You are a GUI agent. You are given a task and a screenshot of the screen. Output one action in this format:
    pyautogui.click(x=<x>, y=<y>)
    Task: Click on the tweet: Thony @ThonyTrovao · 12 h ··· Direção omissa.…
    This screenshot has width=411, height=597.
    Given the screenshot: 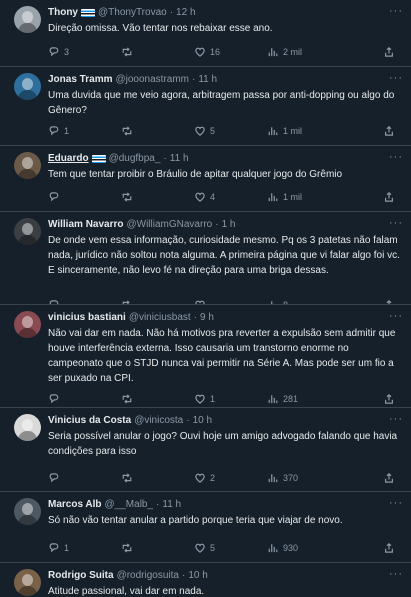 What is the action you would take?
    pyautogui.click(x=205, y=33)
    